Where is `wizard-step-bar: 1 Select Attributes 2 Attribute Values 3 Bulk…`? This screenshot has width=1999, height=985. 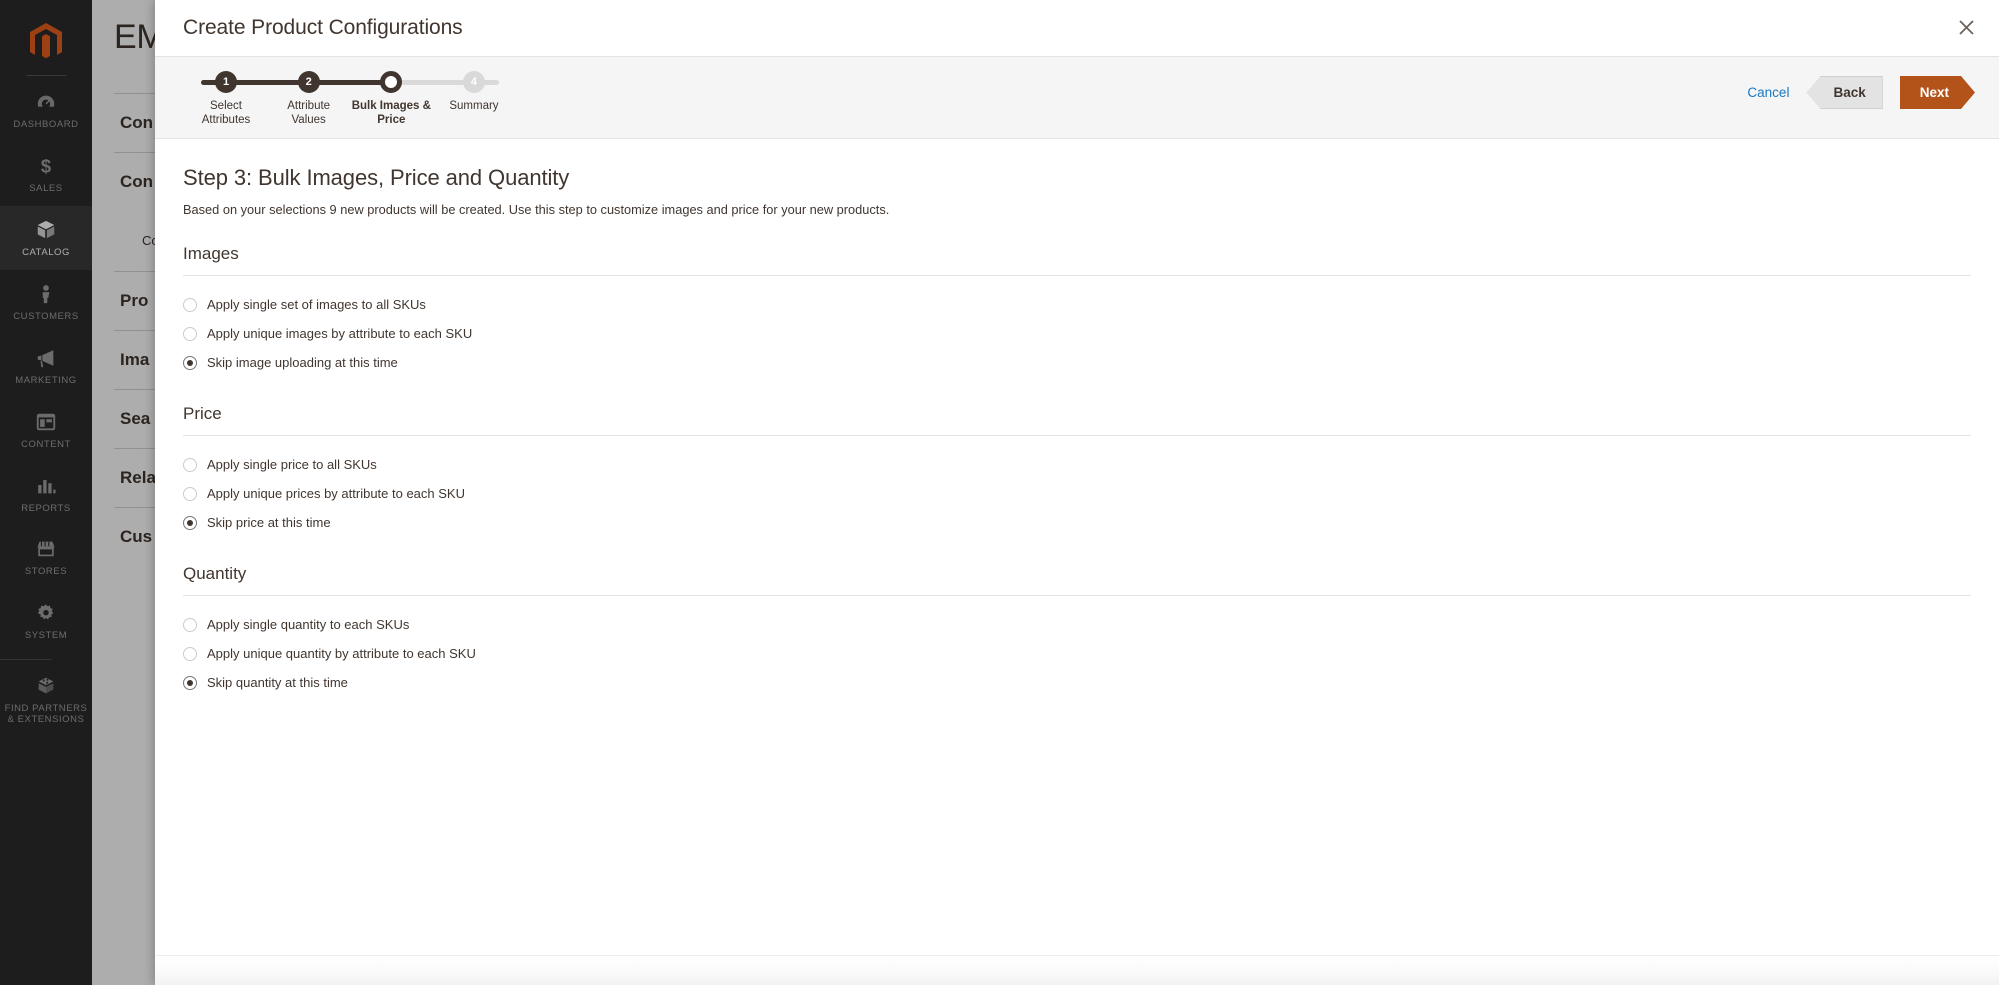 wizard-step-bar: 1 Select Attributes 2 Attribute Values 3 Bulk… is located at coordinates (1077, 97).